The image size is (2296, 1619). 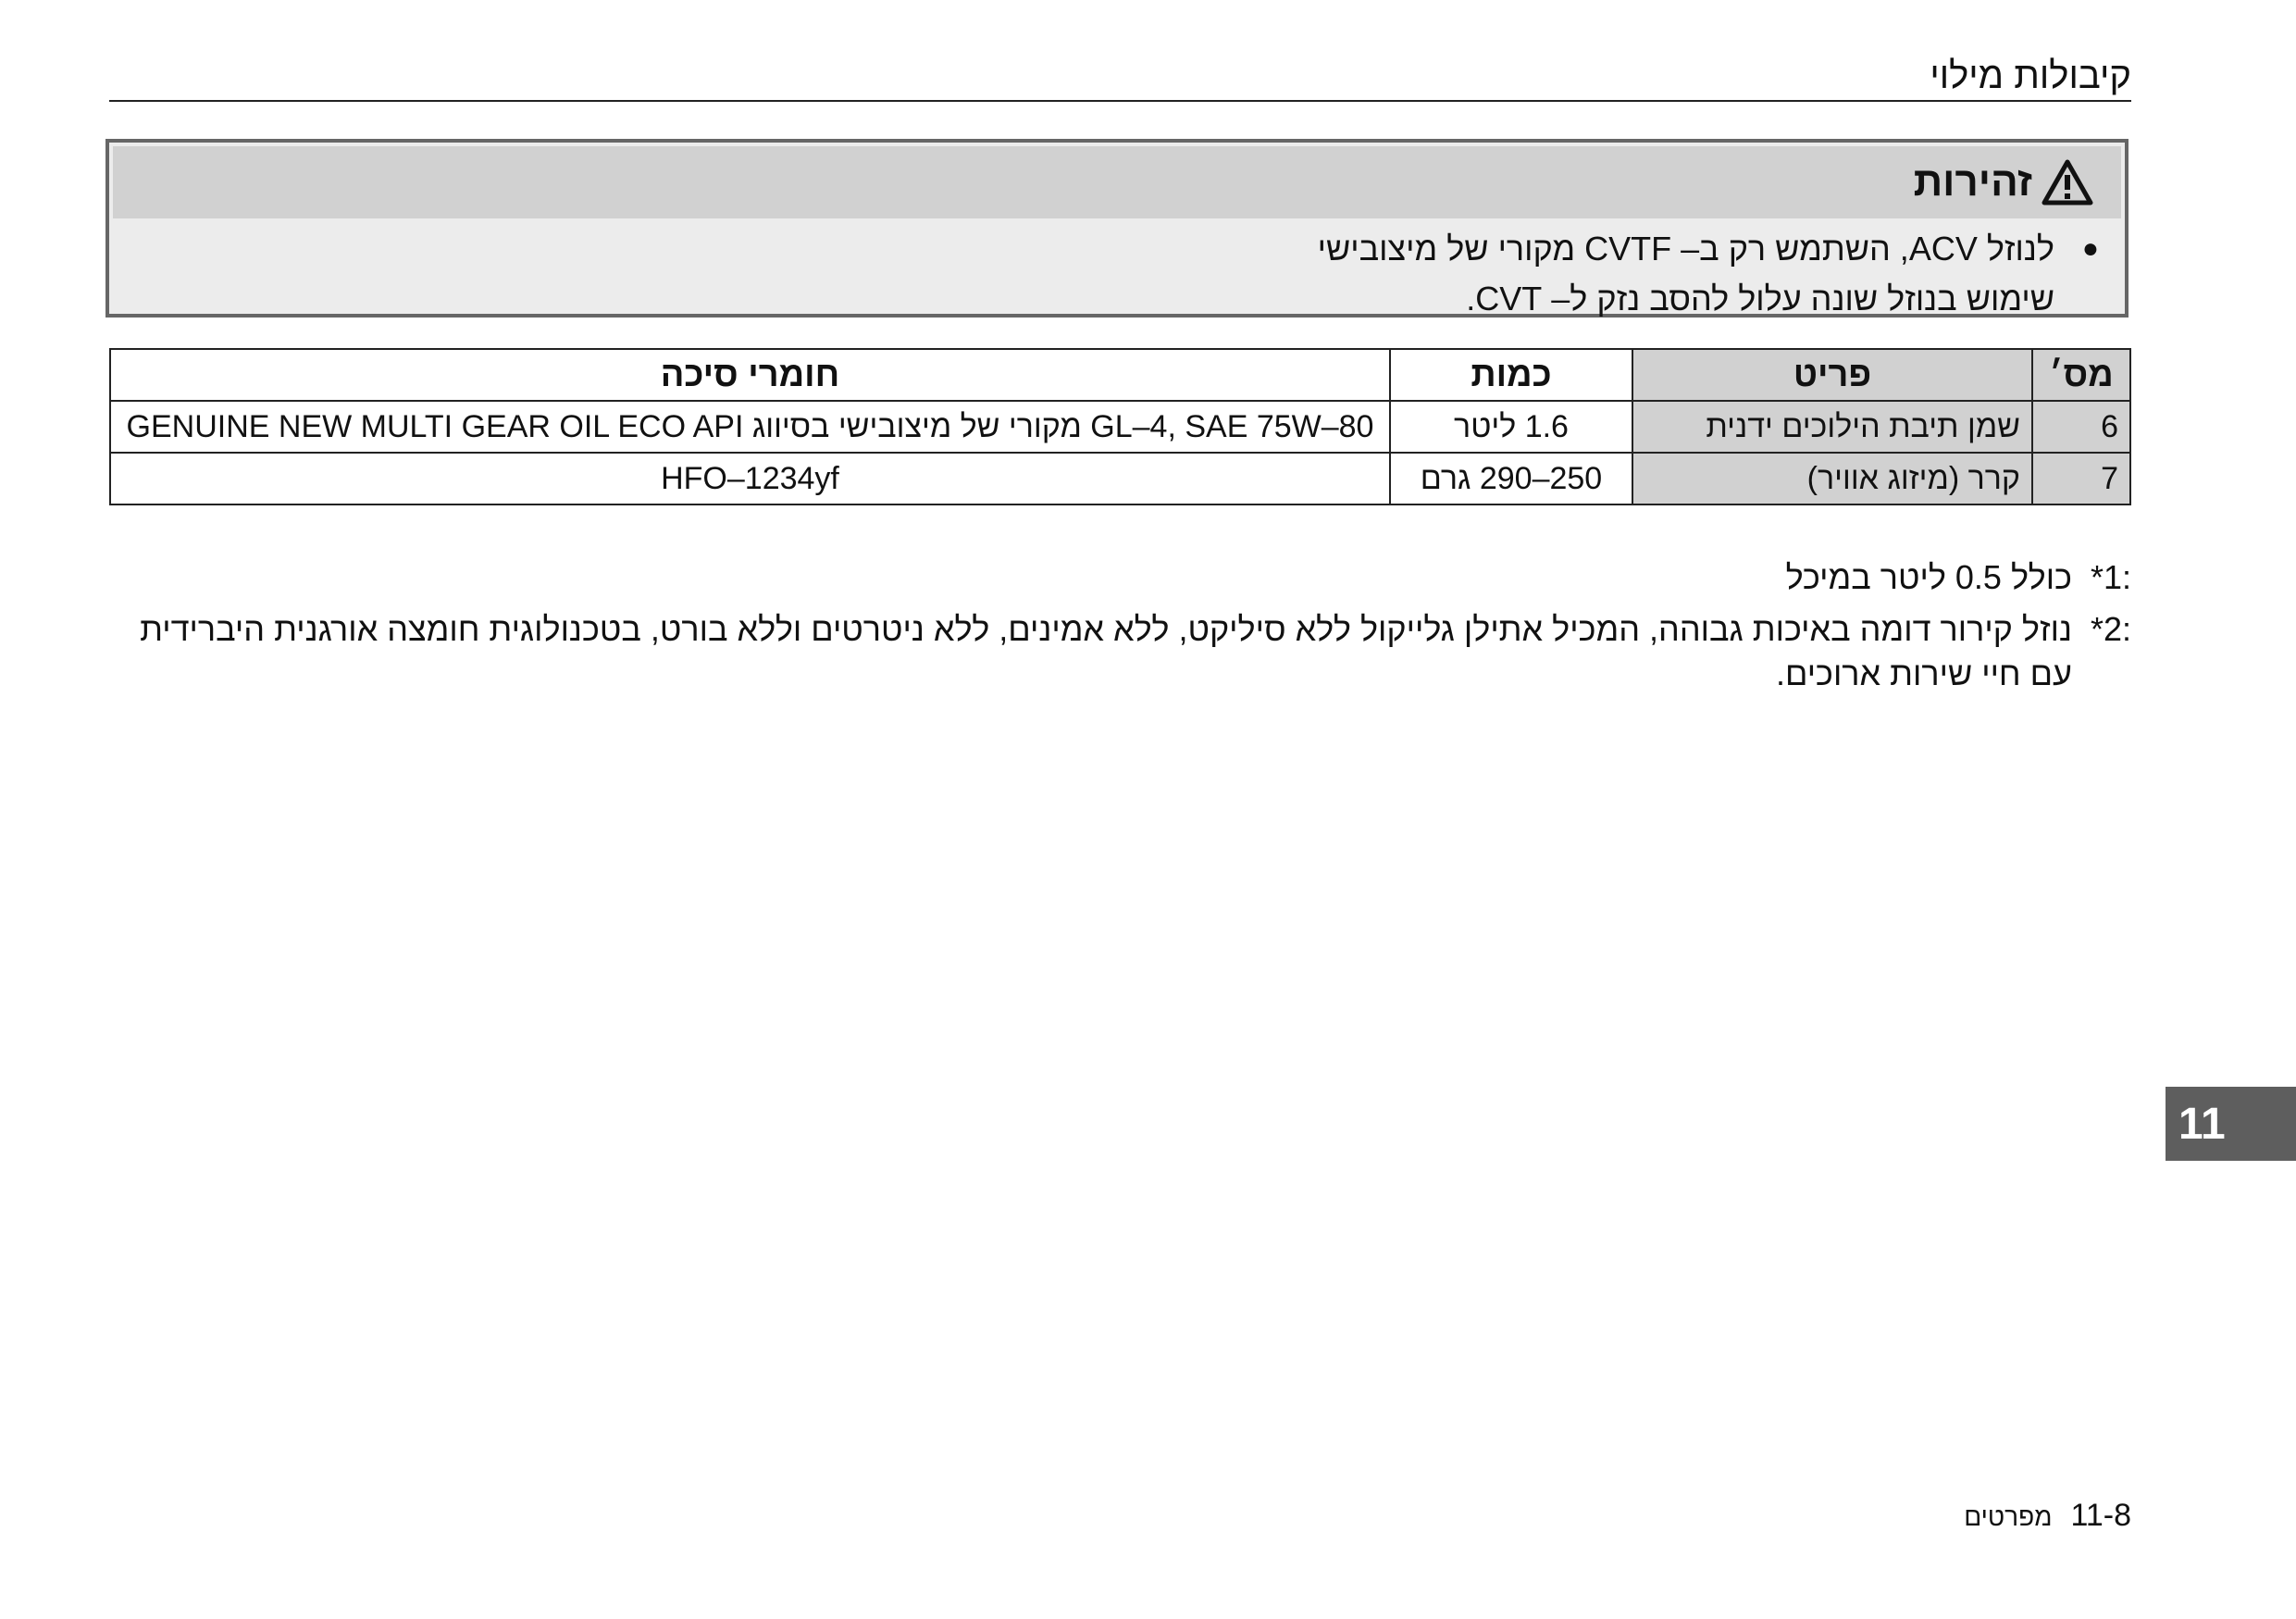 I want to click on warning-title: זהירות, so click(x=1973, y=182).